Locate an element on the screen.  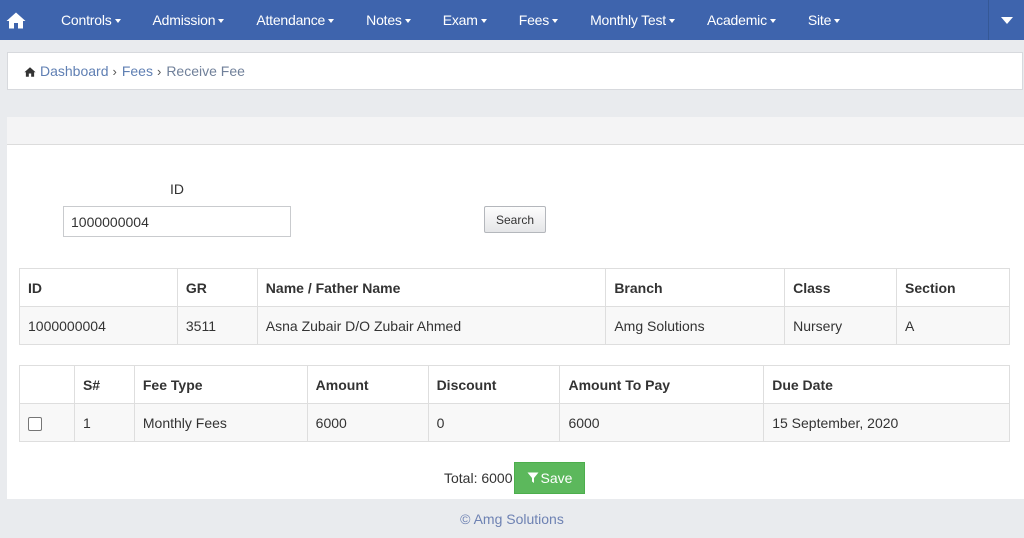
cell-serial: 1 is located at coordinates (104, 422).